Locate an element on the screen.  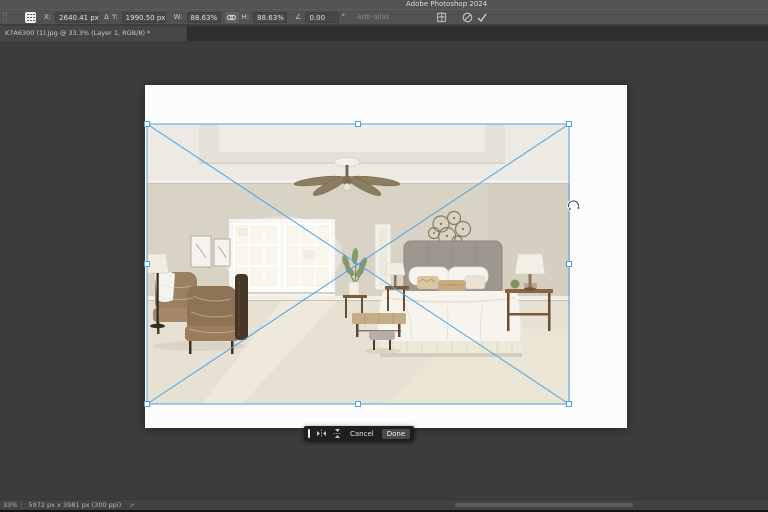
options-bar-grip is located at coordinates (5, 17).